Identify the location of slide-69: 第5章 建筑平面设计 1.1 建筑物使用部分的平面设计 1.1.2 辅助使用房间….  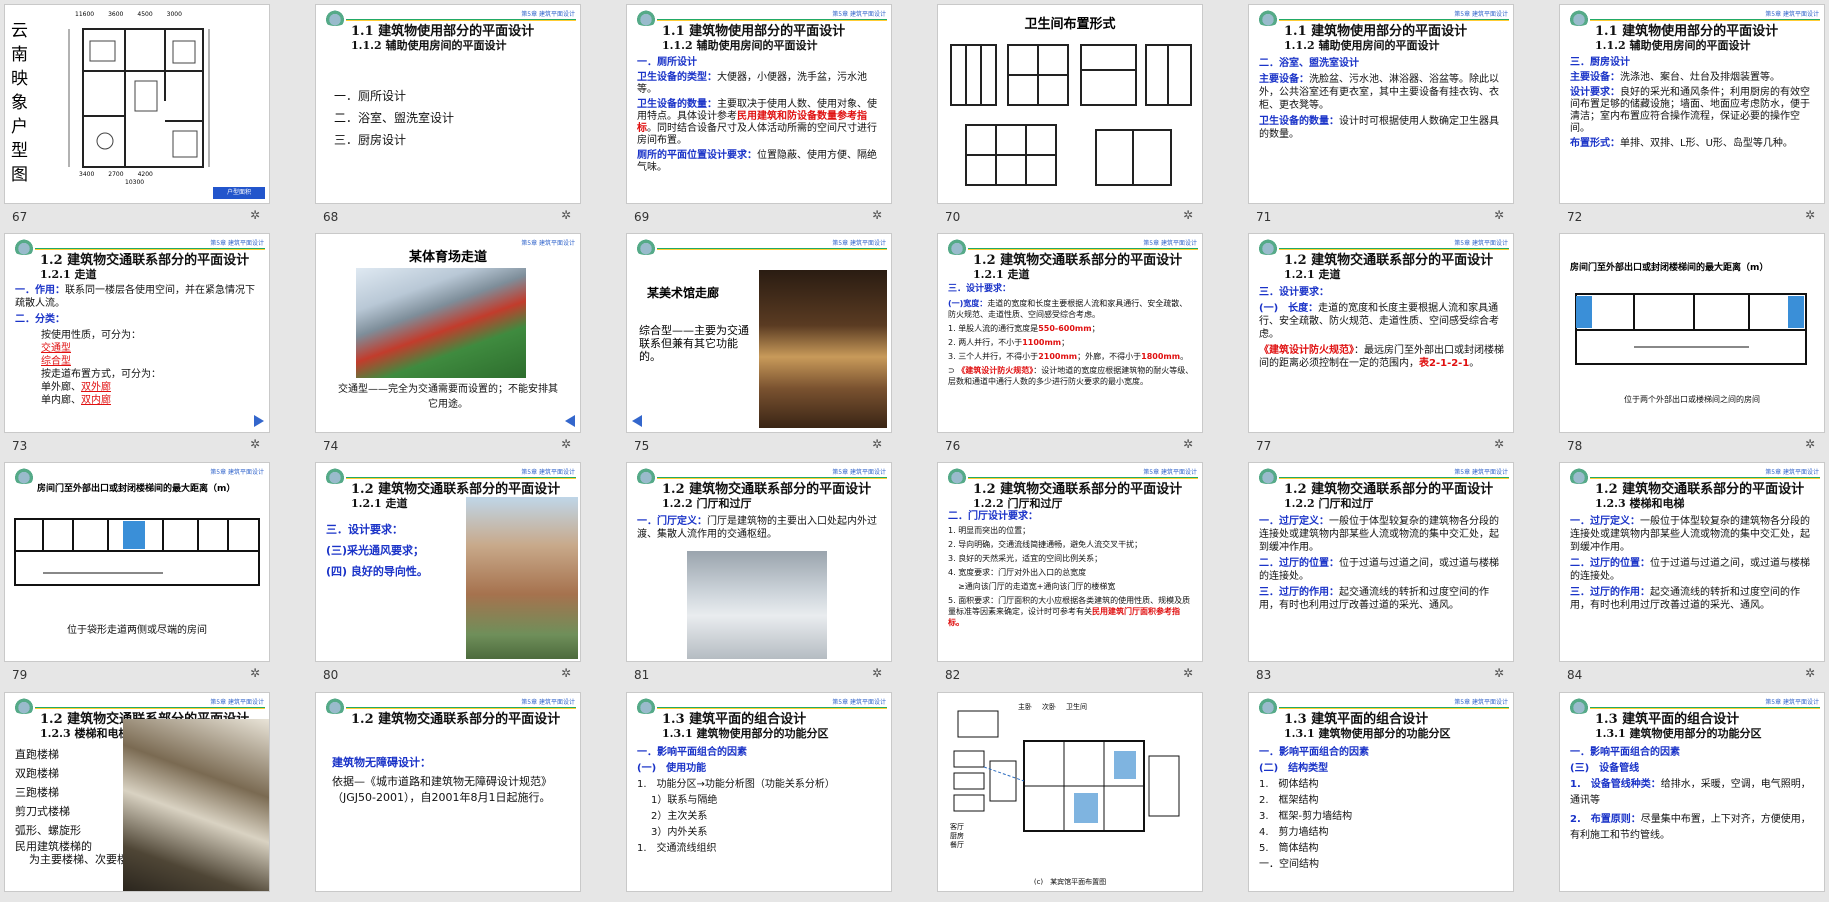
(759, 104).